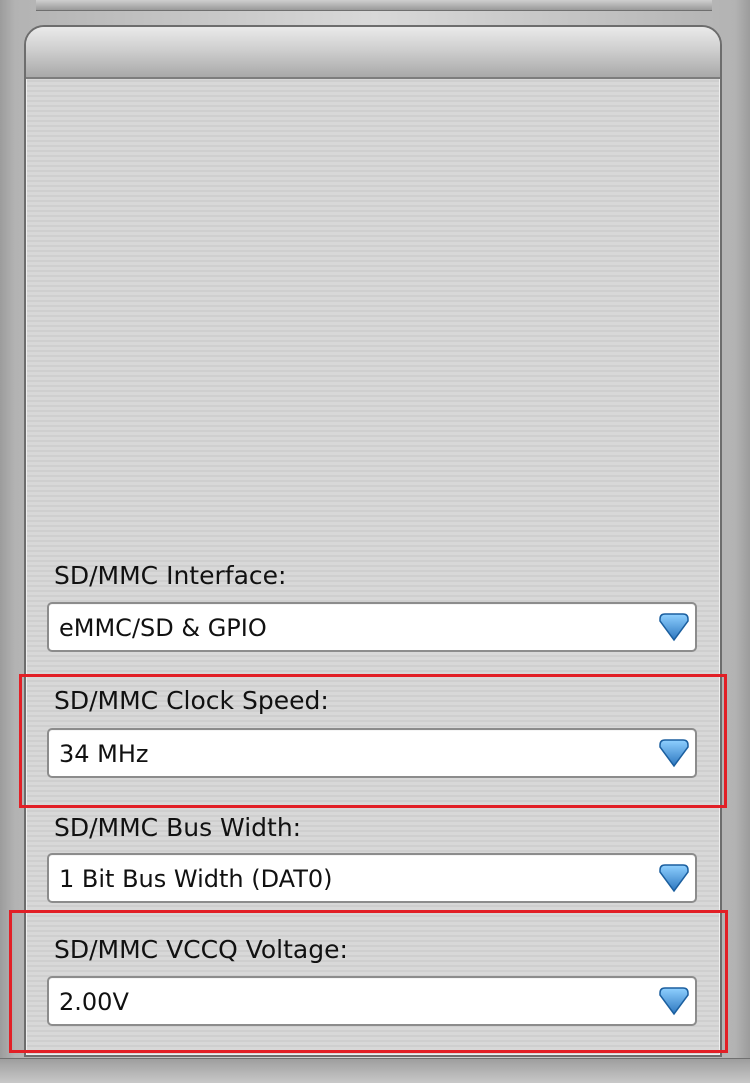 Image resolution: width=750 pixels, height=1083 pixels. Describe the element at coordinates (372, 627) in the screenshot. I see `sd-mmc-interface-dropdown: eMMC/SD & GPIO` at that location.